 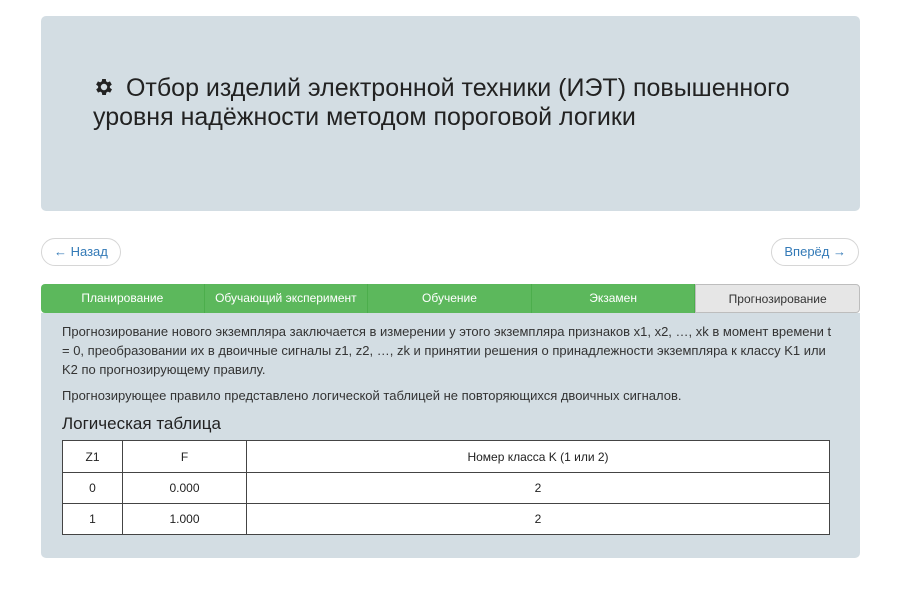 What do you see at coordinates (123, 298) in the screenshot?
I see `tab-planning: Планирование` at bounding box center [123, 298].